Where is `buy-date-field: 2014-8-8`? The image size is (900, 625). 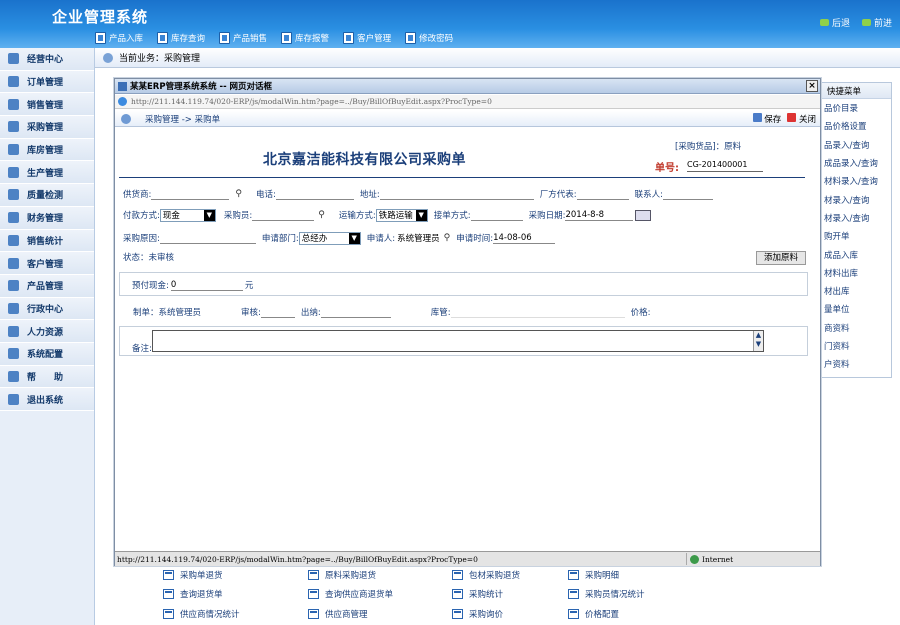
buy-date-field: 2014-8-8 is located at coordinates (599, 215).